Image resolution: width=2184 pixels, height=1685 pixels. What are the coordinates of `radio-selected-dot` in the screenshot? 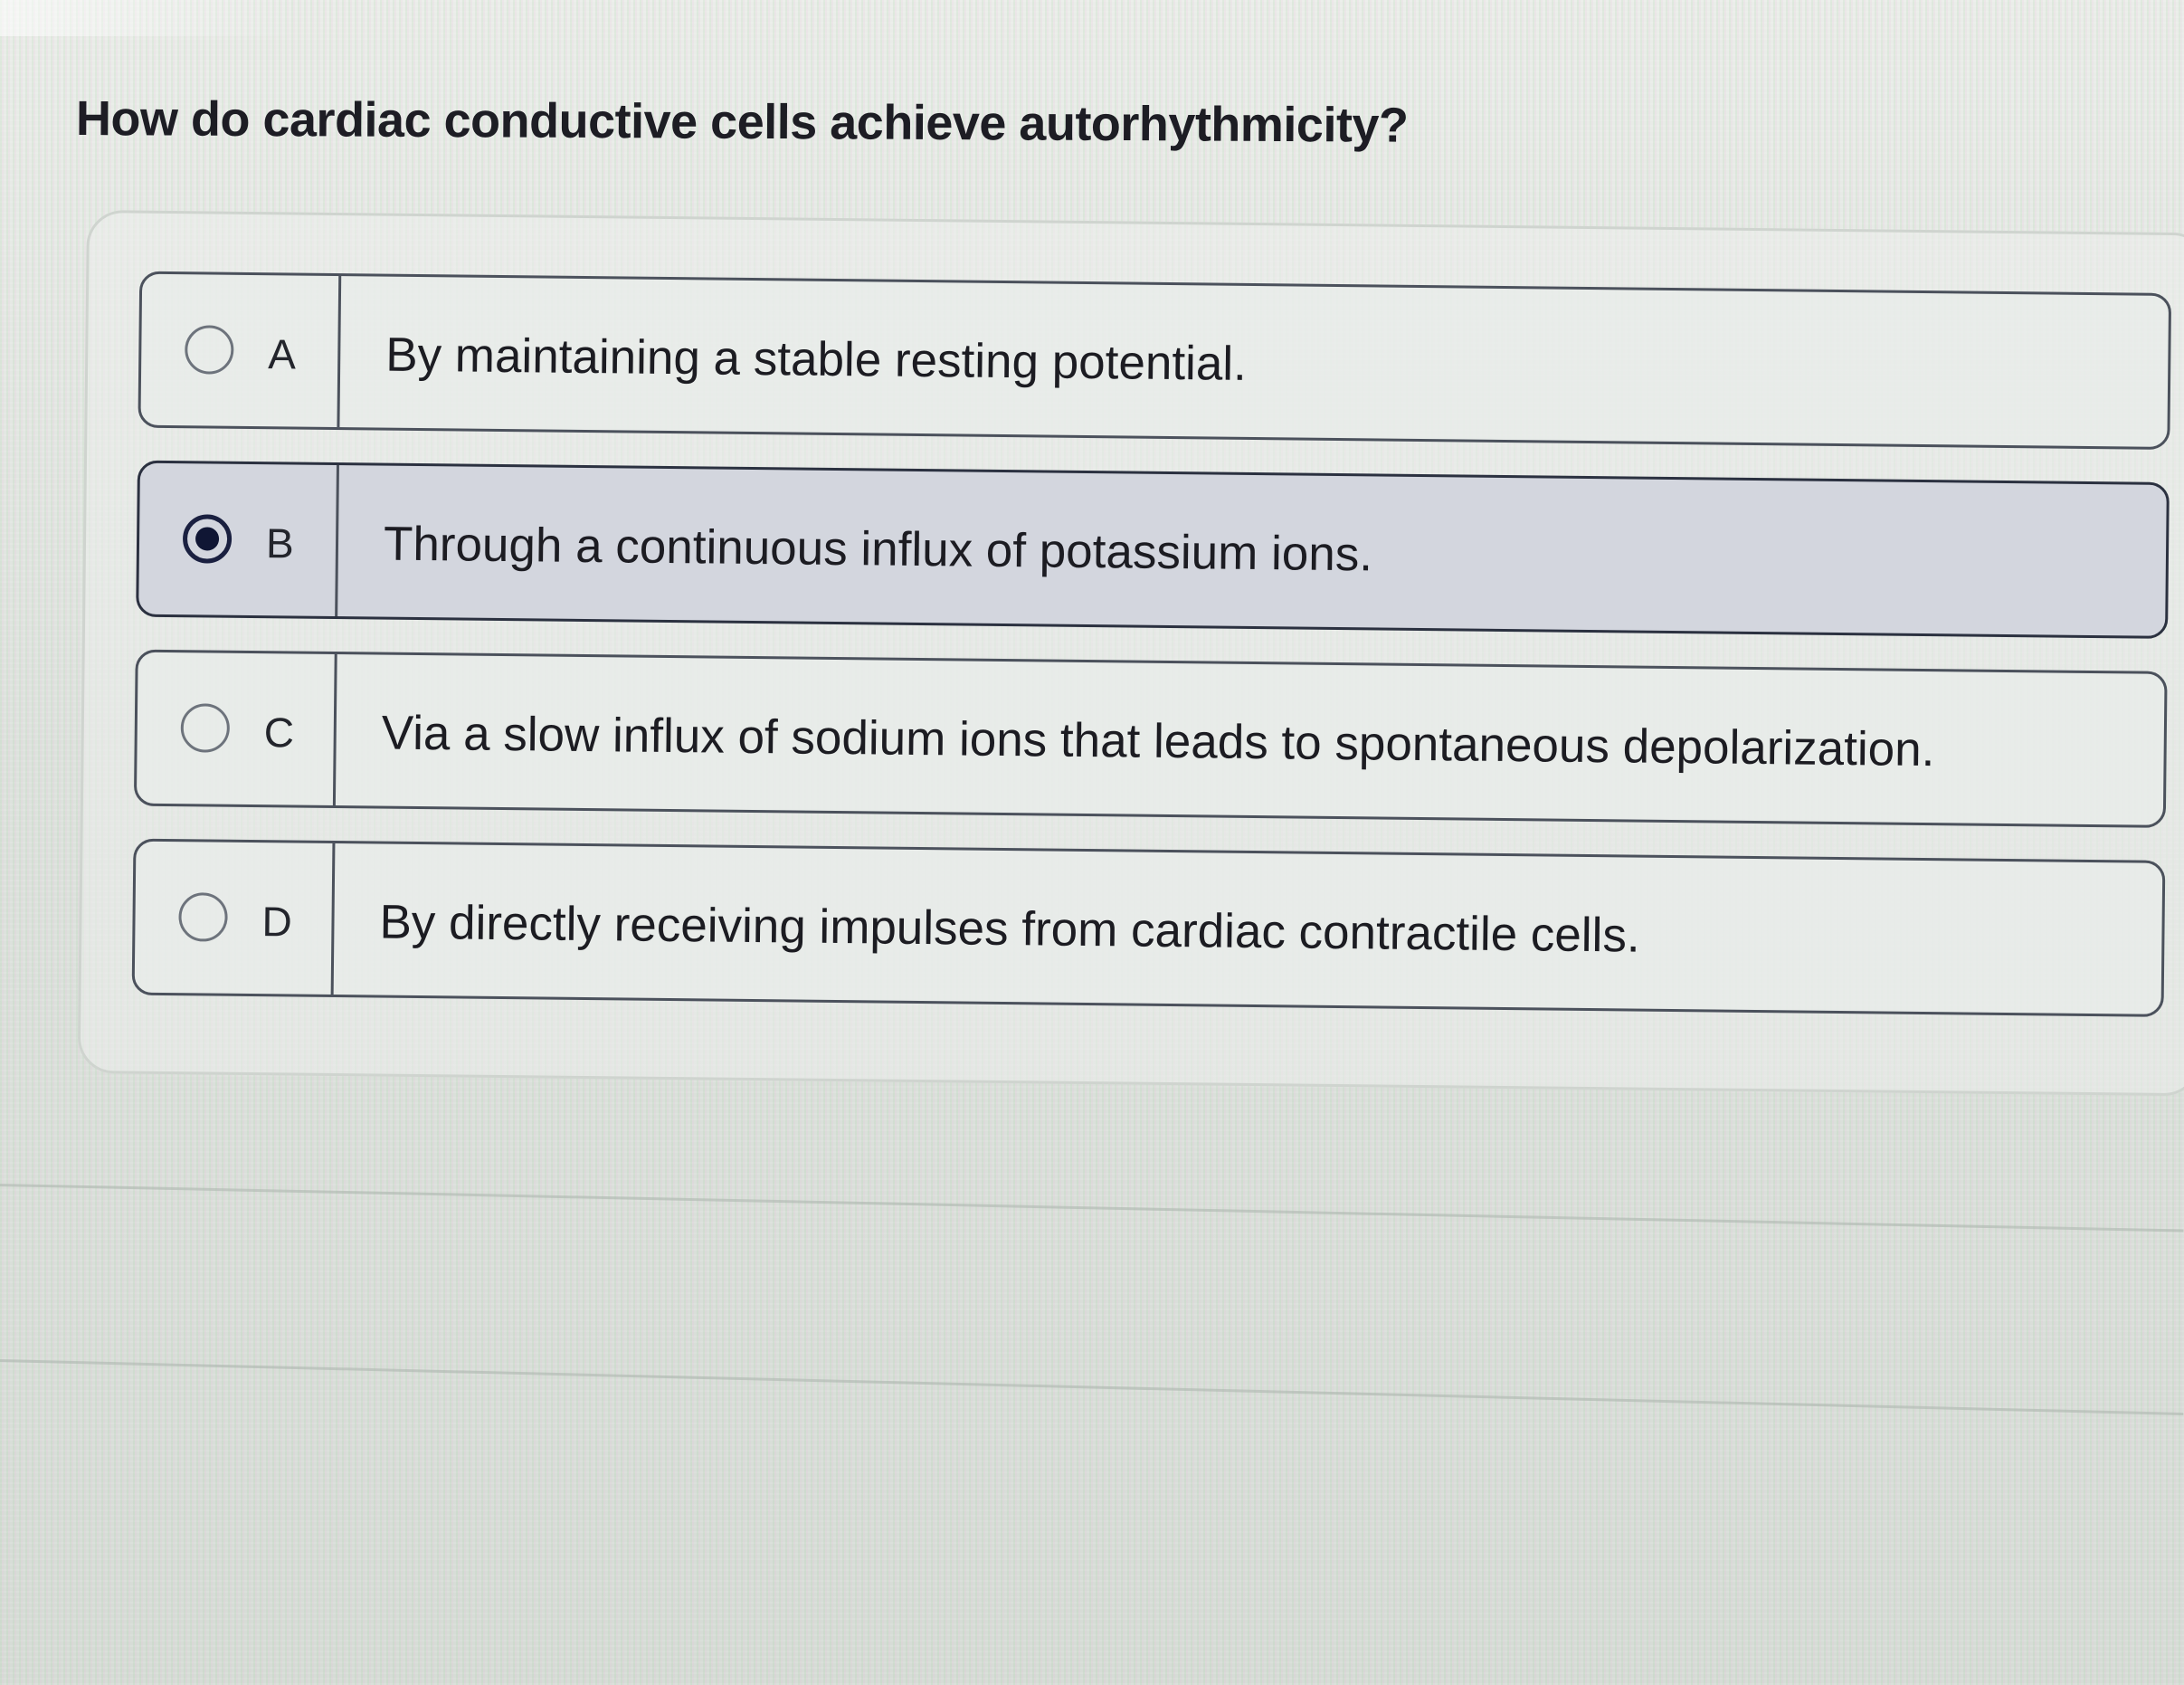 It's located at (208, 539).